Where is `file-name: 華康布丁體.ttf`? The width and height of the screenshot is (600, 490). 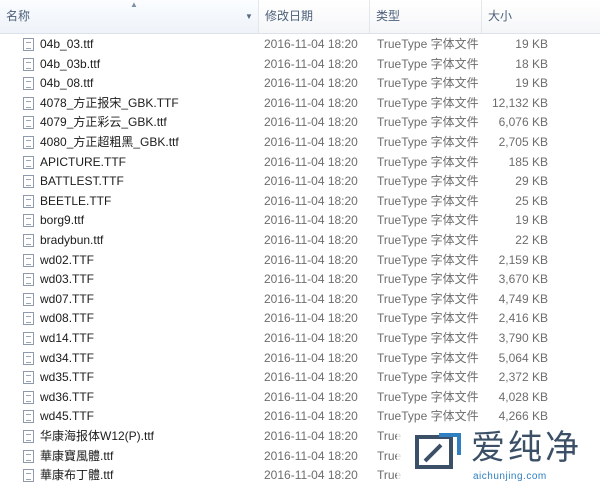 file-name: 華康布丁體.ttf is located at coordinates (77, 475).